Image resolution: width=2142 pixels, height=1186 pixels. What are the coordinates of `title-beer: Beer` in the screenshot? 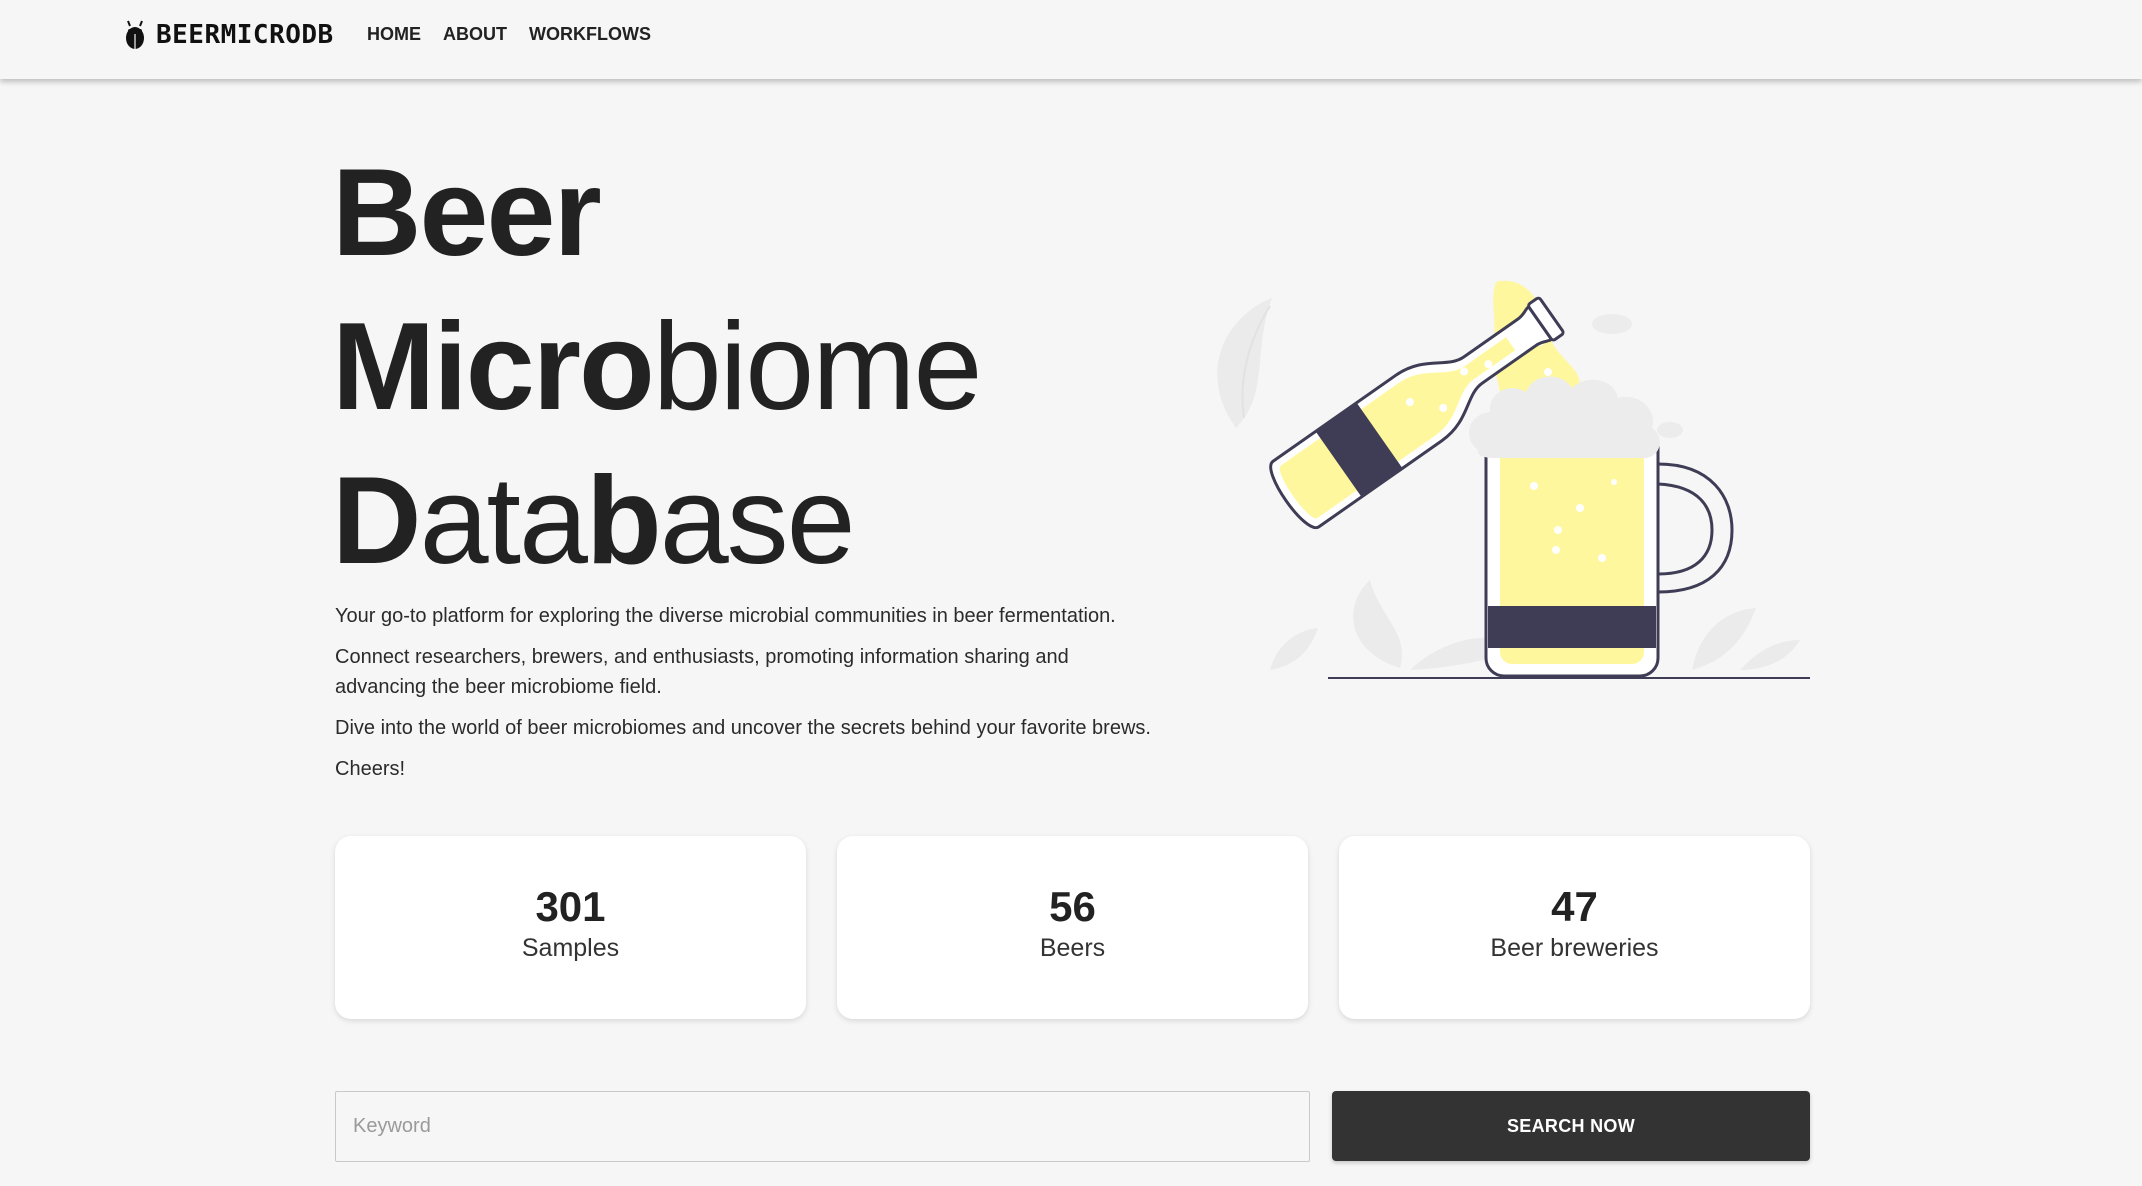 It's located at (467, 213).